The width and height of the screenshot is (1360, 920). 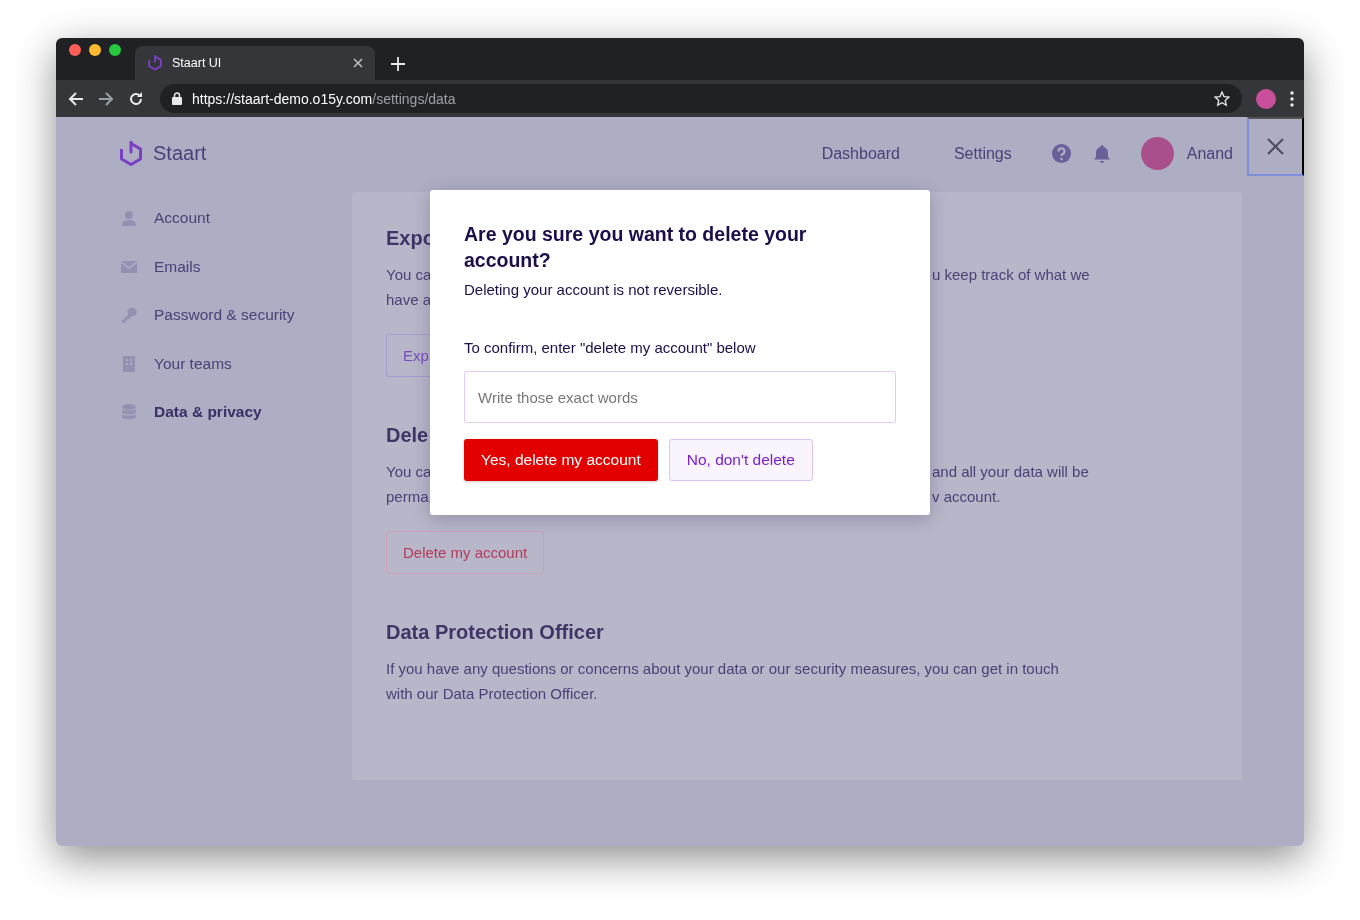 What do you see at coordinates (636, 247) in the screenshot?
I see `dialog-title: Are you sure you want to delete your account?` at bounding box center [636, 247].